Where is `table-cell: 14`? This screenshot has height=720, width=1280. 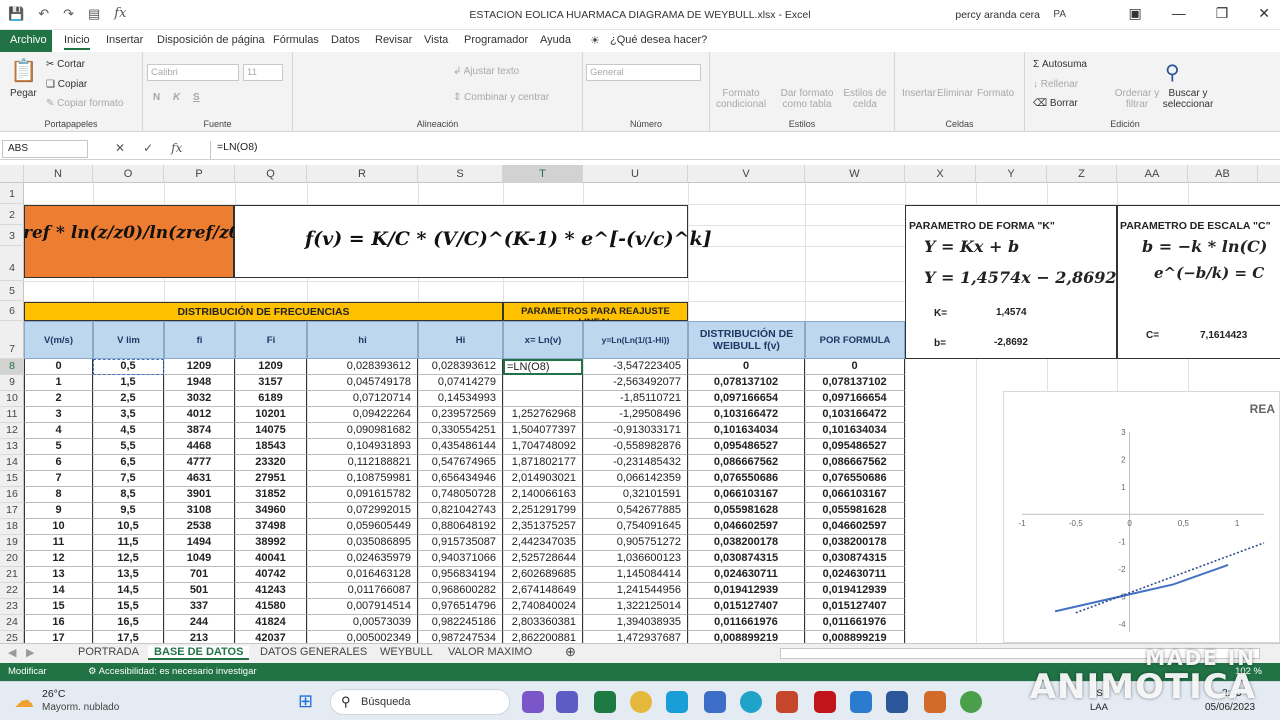
table-cell: 14 is located at coordinates (58, 591).